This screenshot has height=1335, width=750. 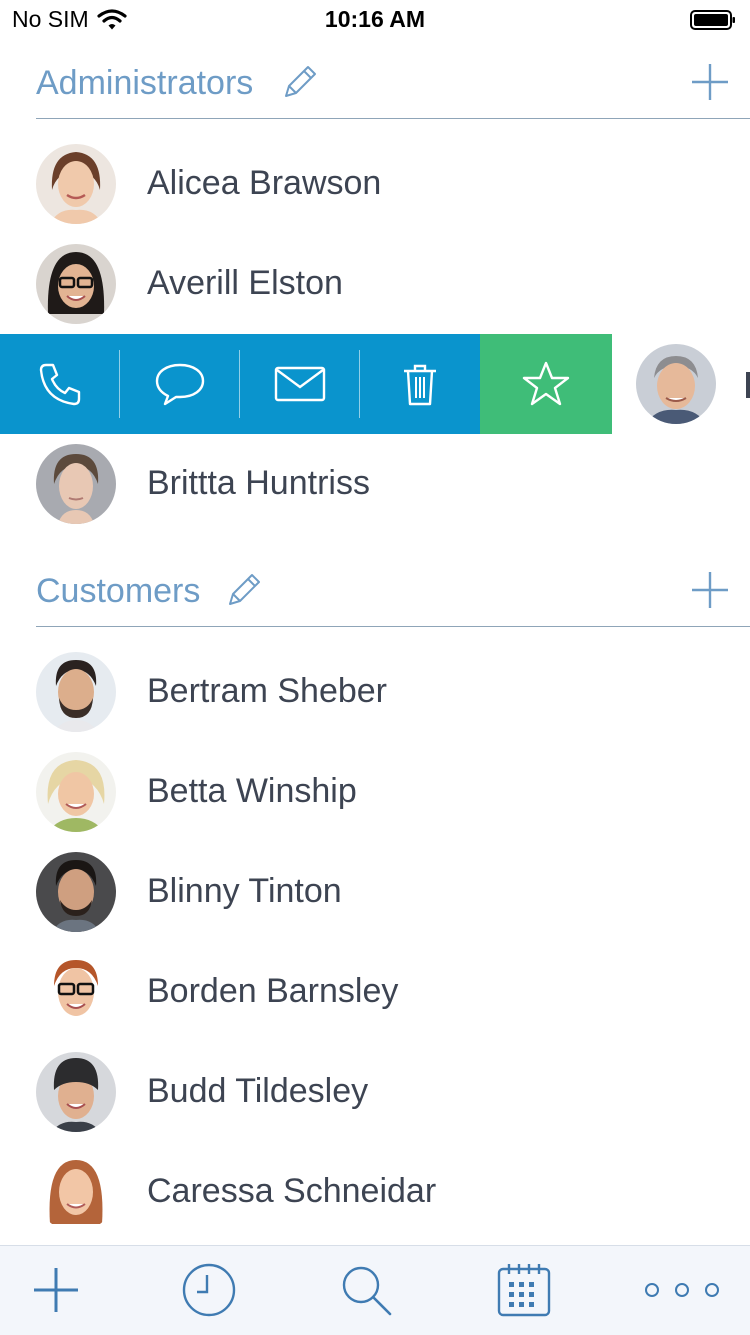 What do you see at coordinates (273, 991) in the screenshot?
I see `contact-name: Borden Barnsley` at bounding box center [273, 991].